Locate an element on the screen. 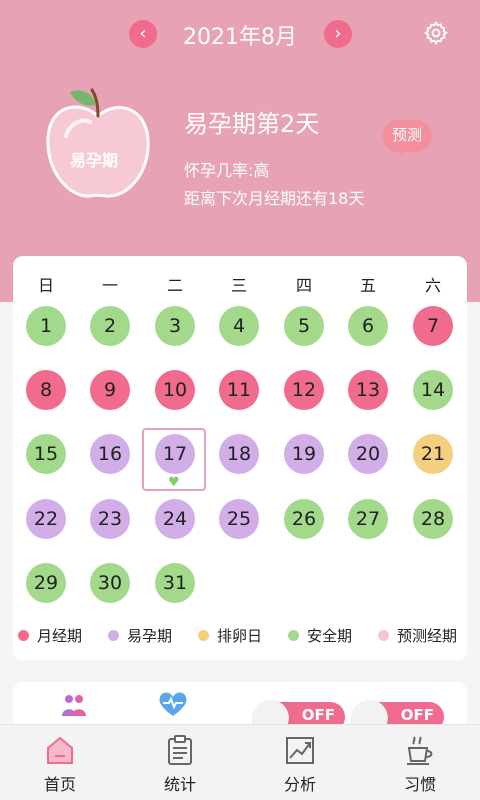  calendar-day: 7 is located at coordinates (433, 326).